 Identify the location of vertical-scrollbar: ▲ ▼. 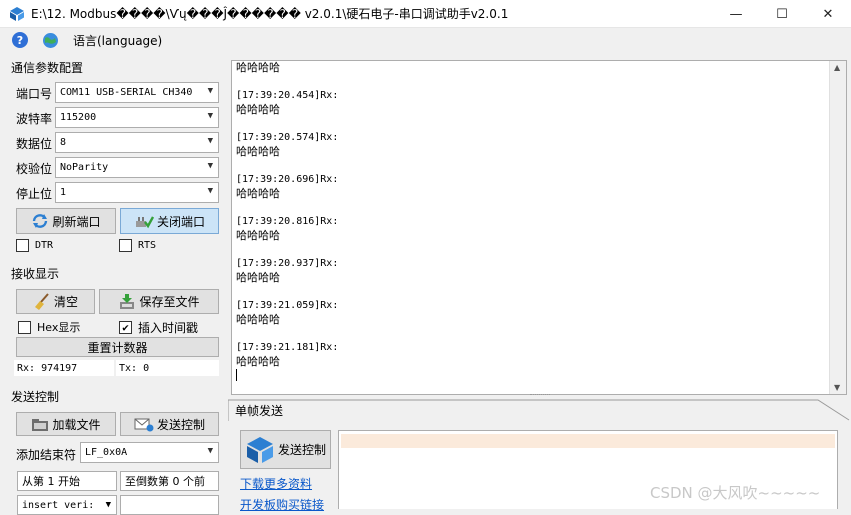
(837, 227).